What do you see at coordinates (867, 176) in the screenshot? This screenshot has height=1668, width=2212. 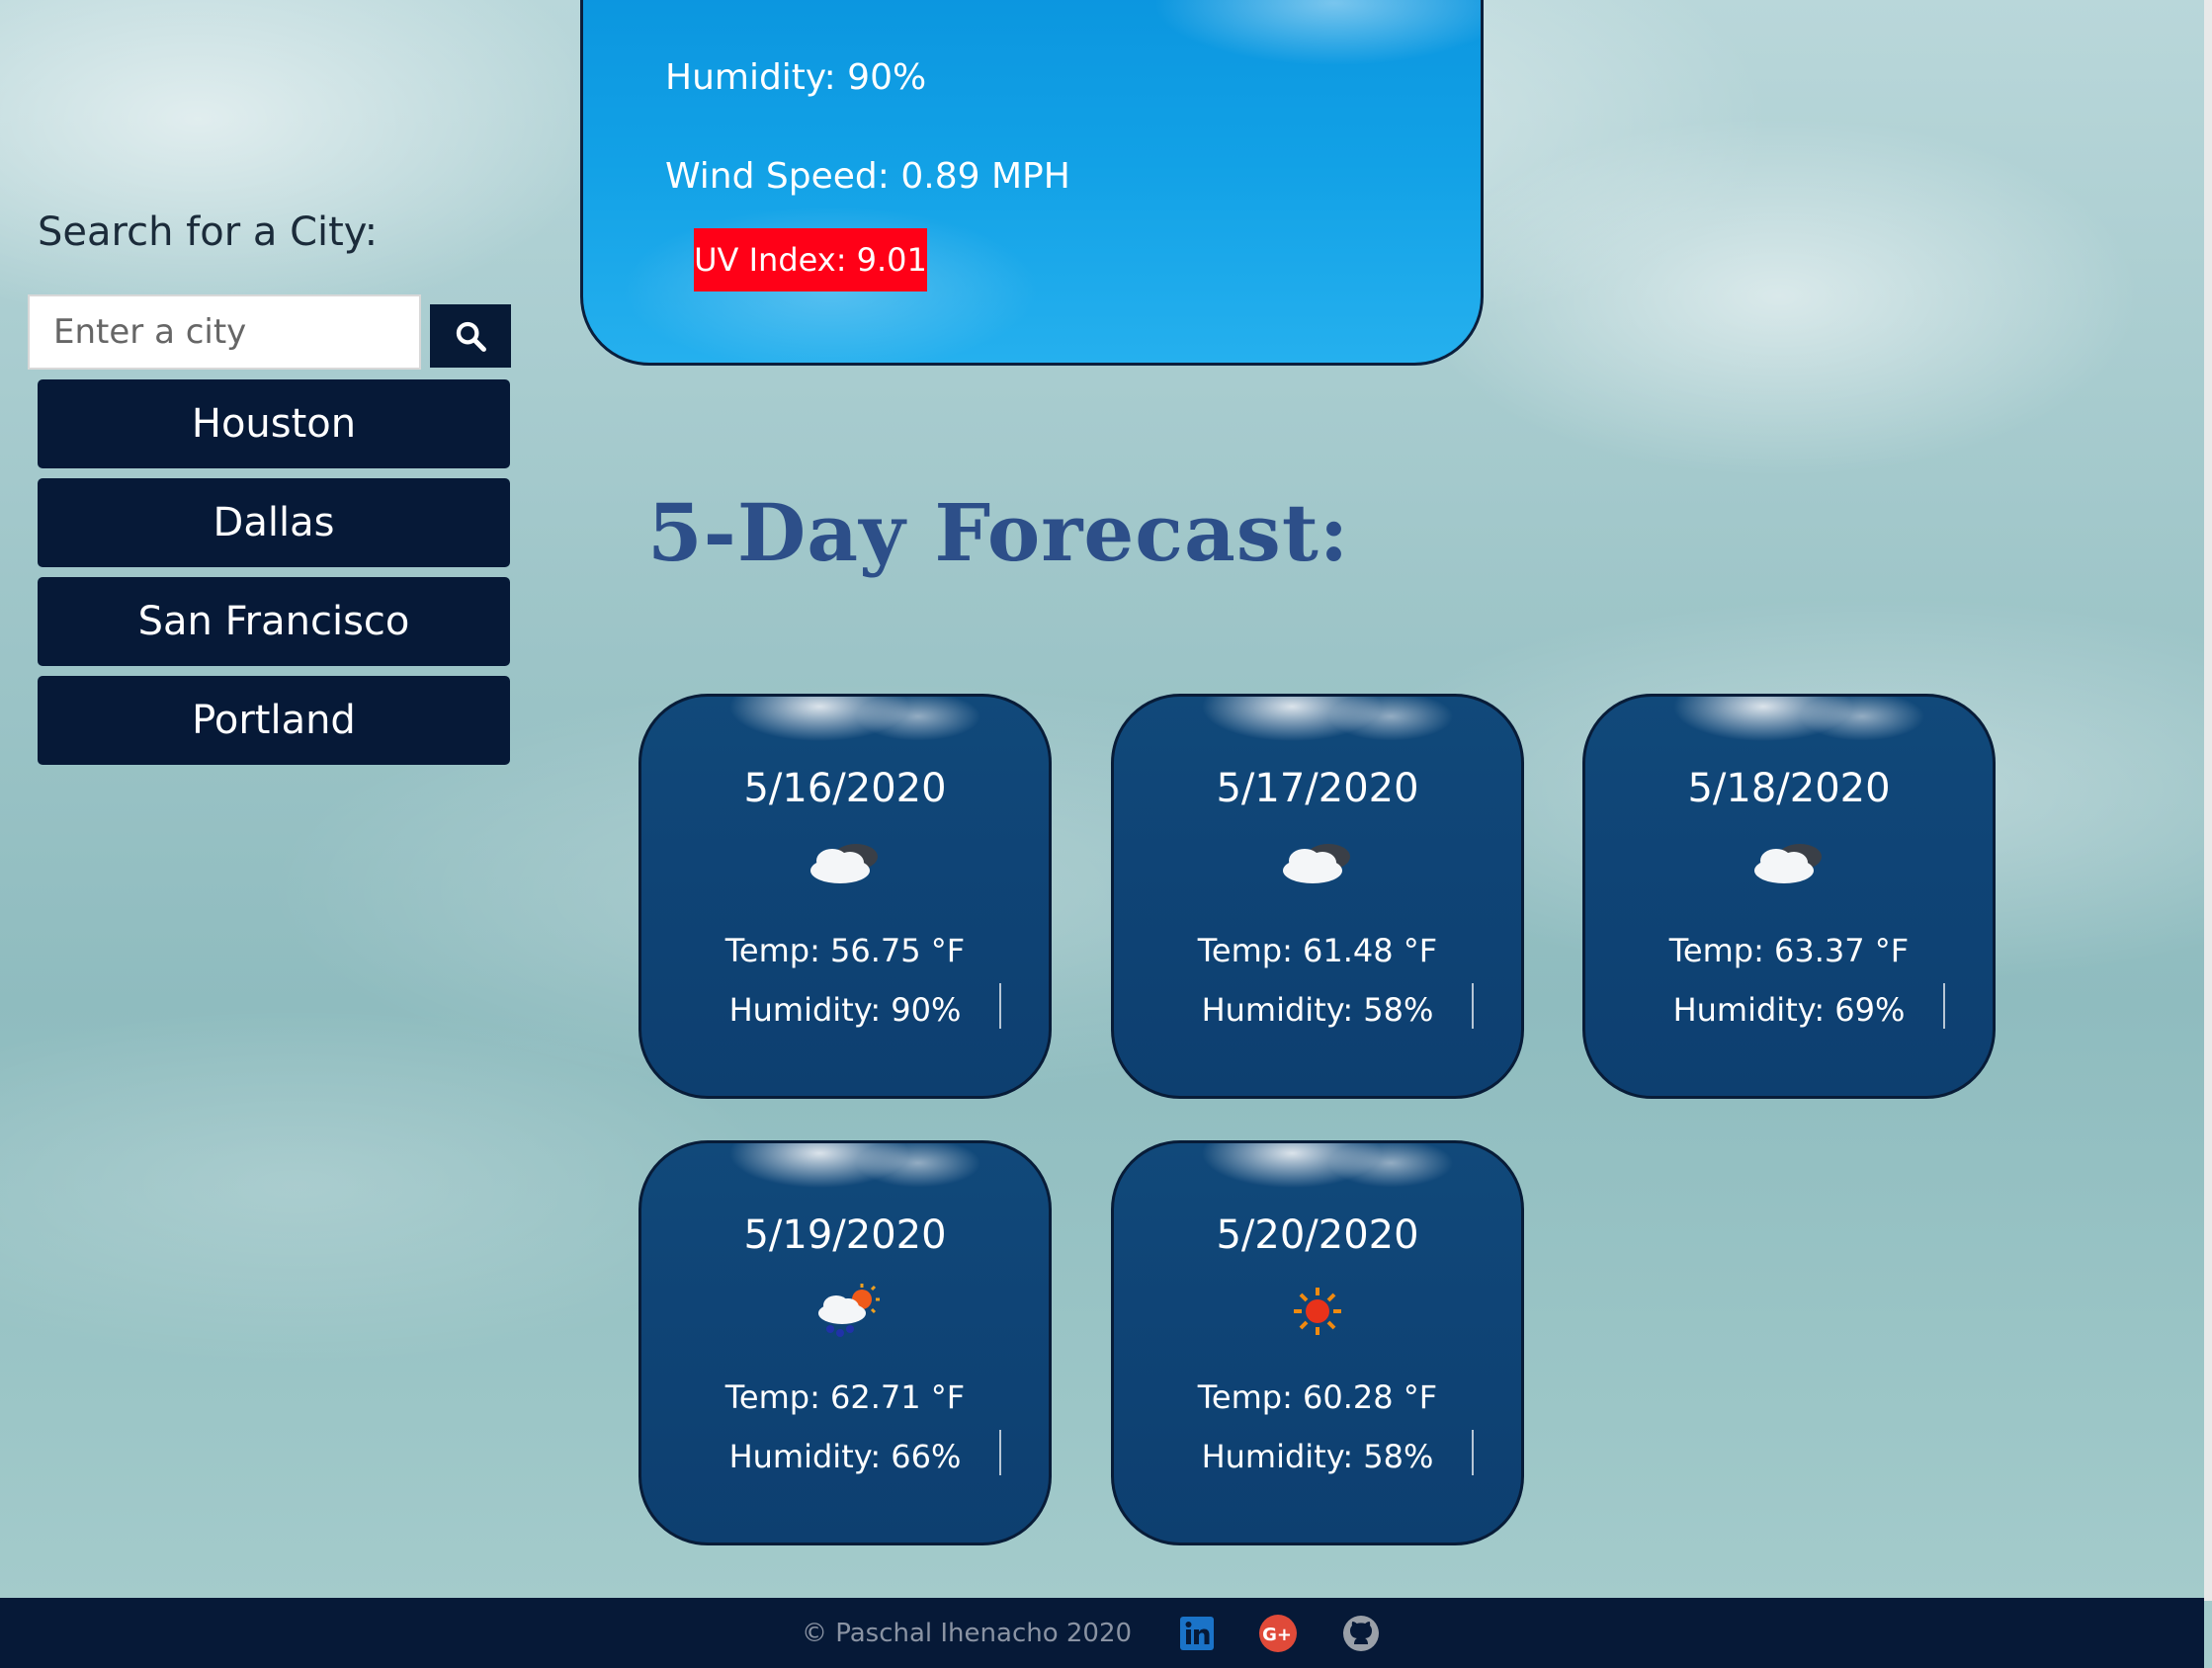 I see `current-wind-speed: Wind Speed: 0.89 MPH` at bounding box center [867, 176].